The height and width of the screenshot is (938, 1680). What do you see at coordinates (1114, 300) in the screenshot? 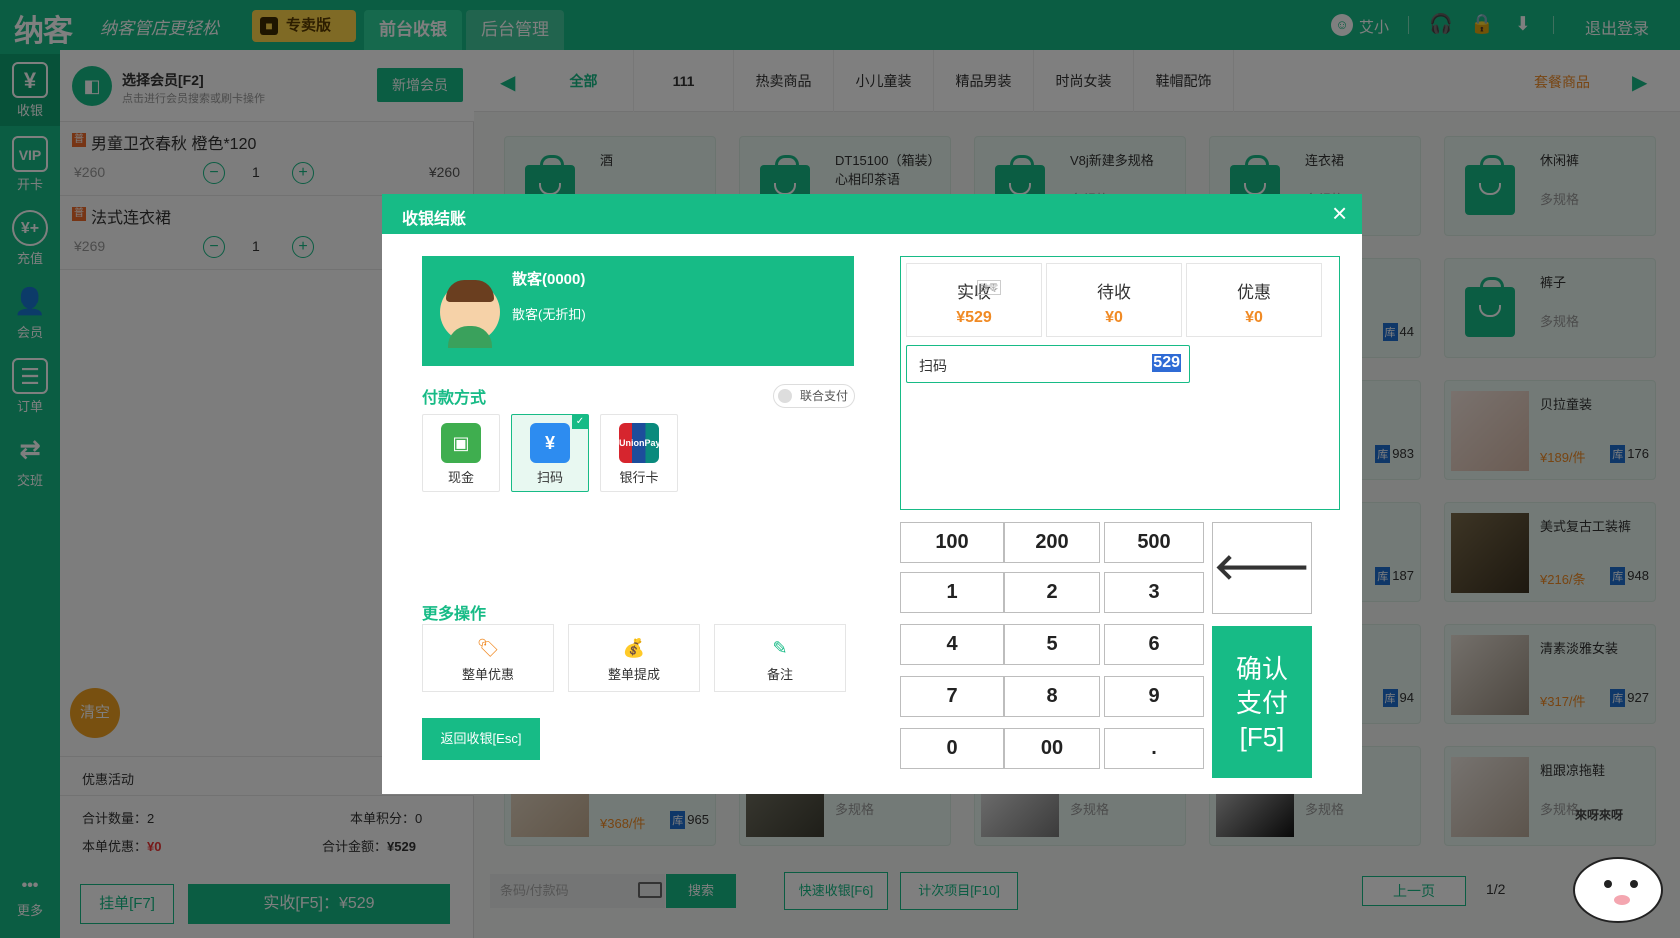
I see `amount-pending: 待收 ¥0` at bounding box center [1114, 300].